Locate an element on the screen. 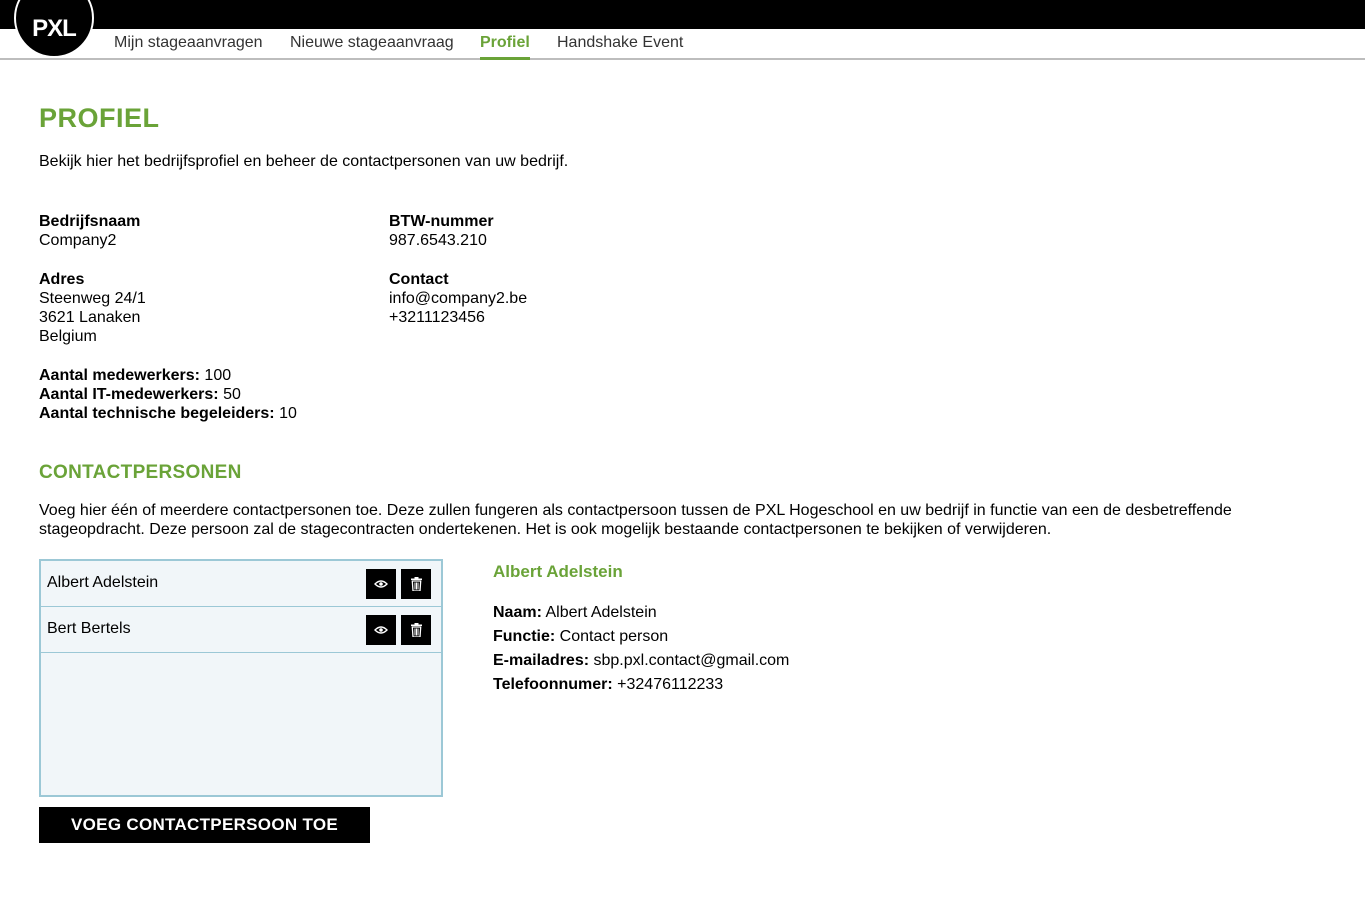 Image resolution: width=1365 pixels, height=923 pixels. detail-phone-label: Telefoonnumer: is located at coordinates (553, 684).